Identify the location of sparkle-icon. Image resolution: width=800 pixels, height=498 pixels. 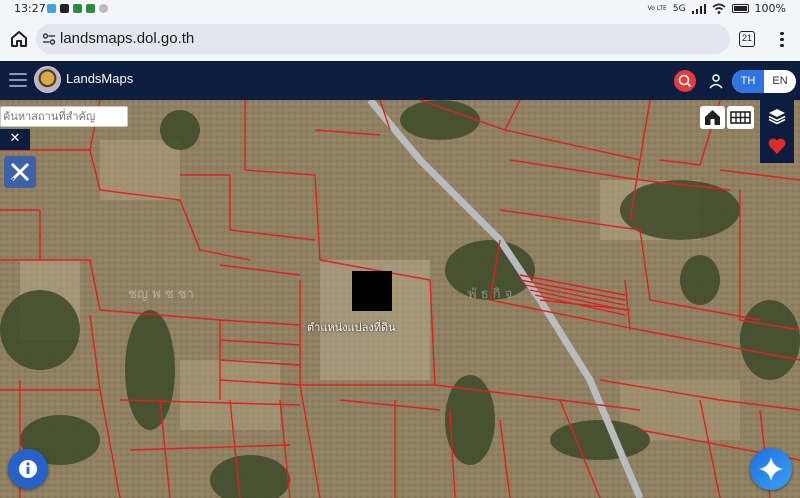
(771, 469).